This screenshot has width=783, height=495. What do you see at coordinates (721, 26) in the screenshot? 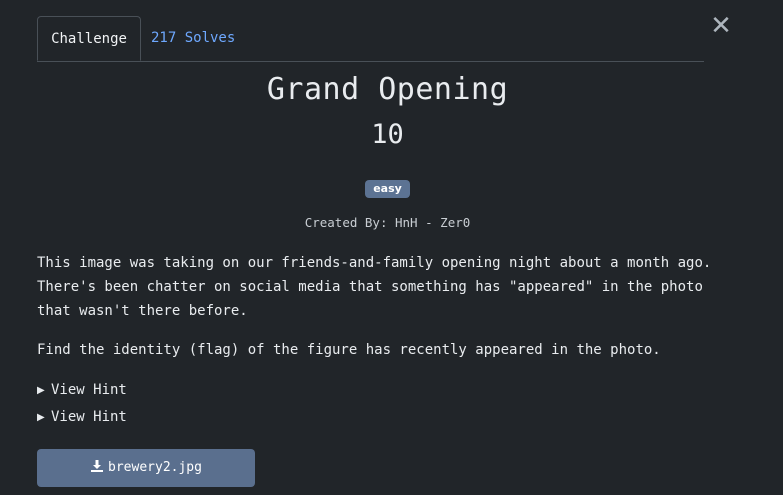
I see `close-icon: ✕` at bounding box center [721, 26].